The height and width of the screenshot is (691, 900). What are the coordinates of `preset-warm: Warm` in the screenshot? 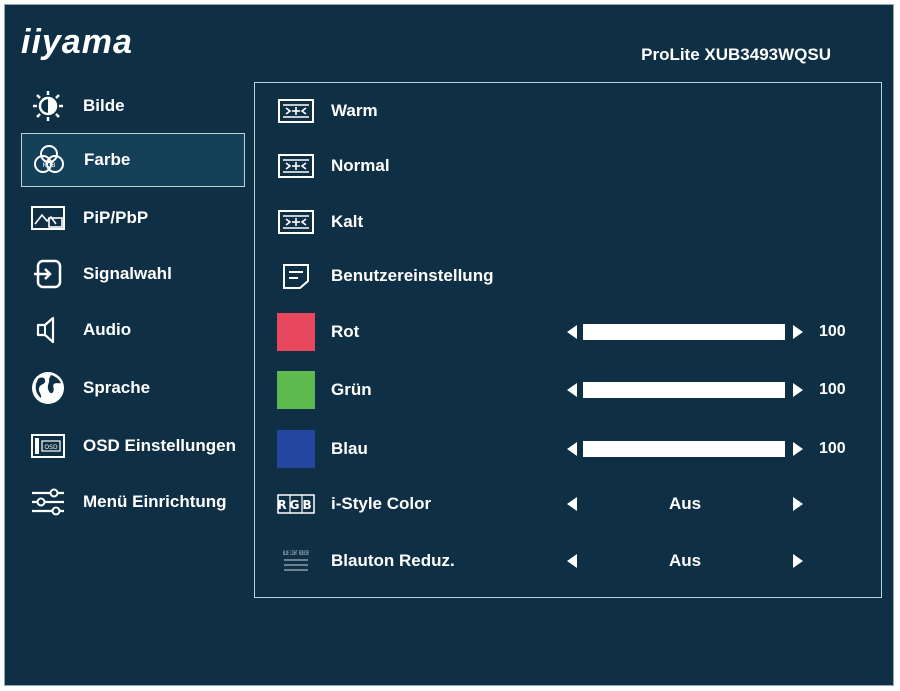 It's located at (568, 111).